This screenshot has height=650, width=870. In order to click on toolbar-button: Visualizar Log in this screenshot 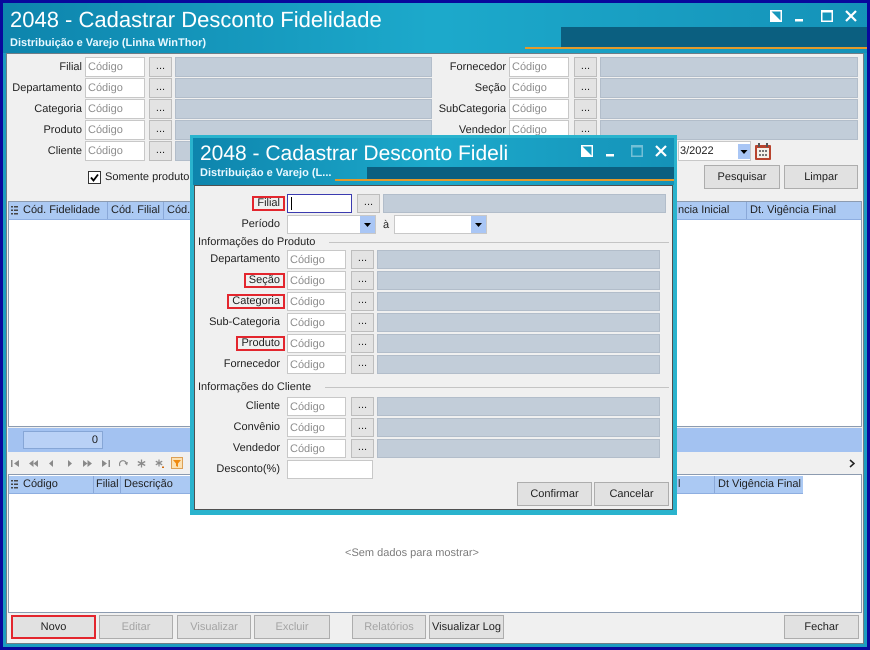, I will do `click(466, 627)`.